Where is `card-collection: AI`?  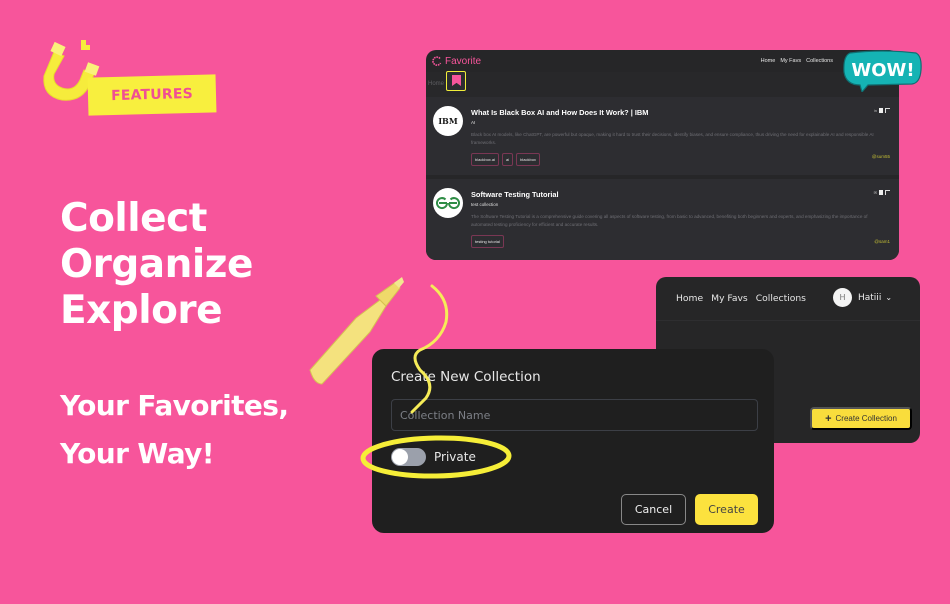 card-collection: AI is located at coordinates (473, 122).